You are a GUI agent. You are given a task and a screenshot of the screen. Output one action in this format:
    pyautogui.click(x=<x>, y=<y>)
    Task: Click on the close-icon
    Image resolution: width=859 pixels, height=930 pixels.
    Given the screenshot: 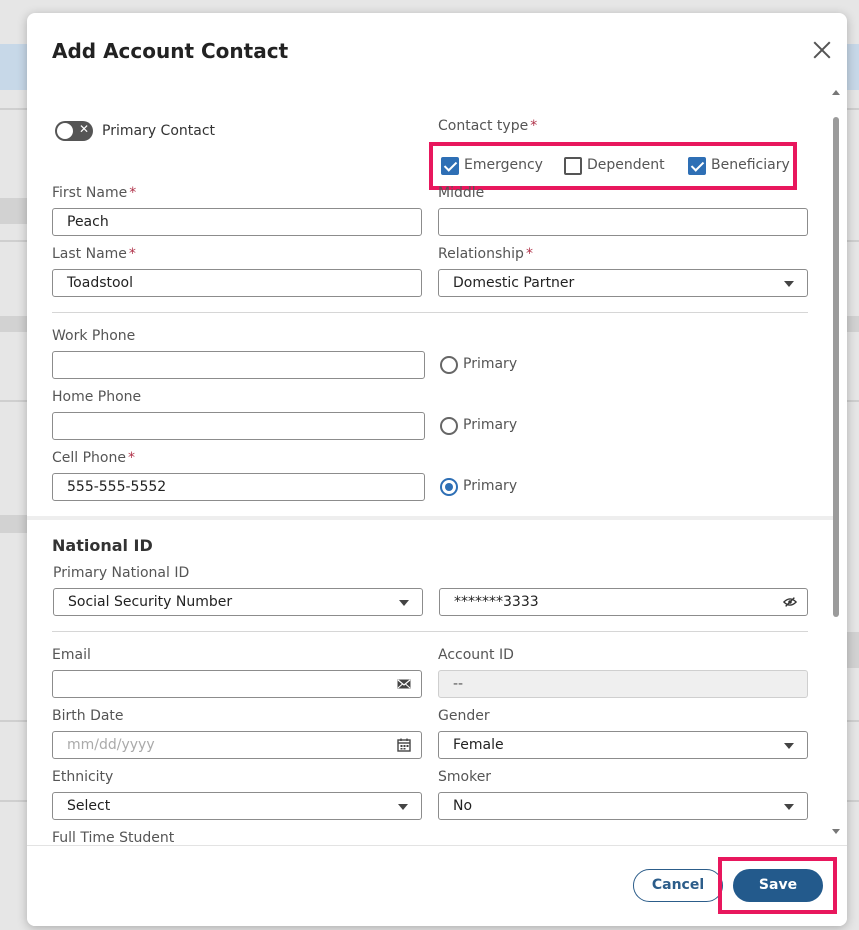 What is the action you would take?
    pyautogui.click(x=822, y=50)
    